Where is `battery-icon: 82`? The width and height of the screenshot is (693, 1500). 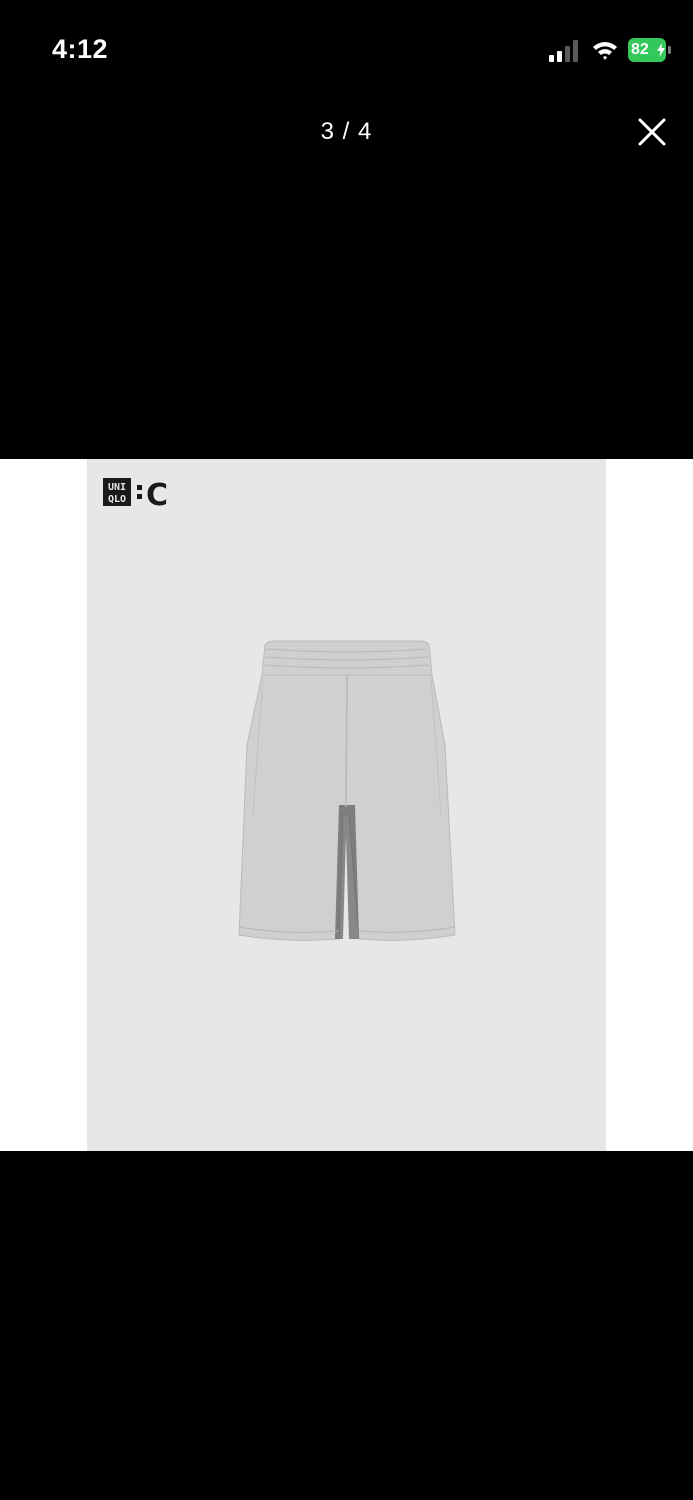
battery-icon: 82 is located at coordinates (650, 50).